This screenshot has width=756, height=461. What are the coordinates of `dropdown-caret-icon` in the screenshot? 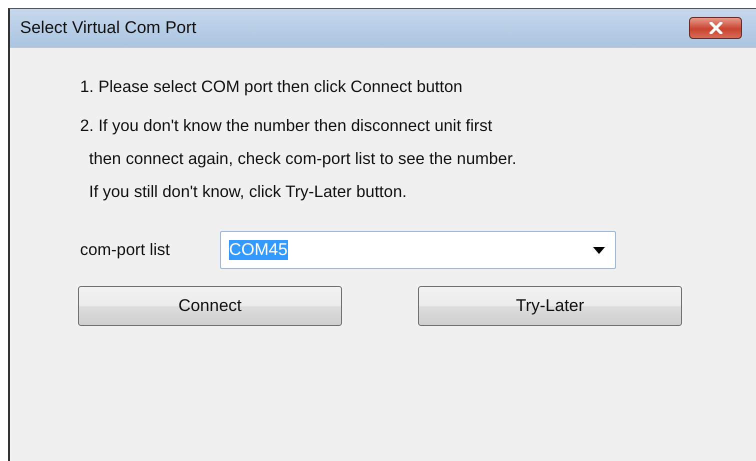 It's located at (599, 250).